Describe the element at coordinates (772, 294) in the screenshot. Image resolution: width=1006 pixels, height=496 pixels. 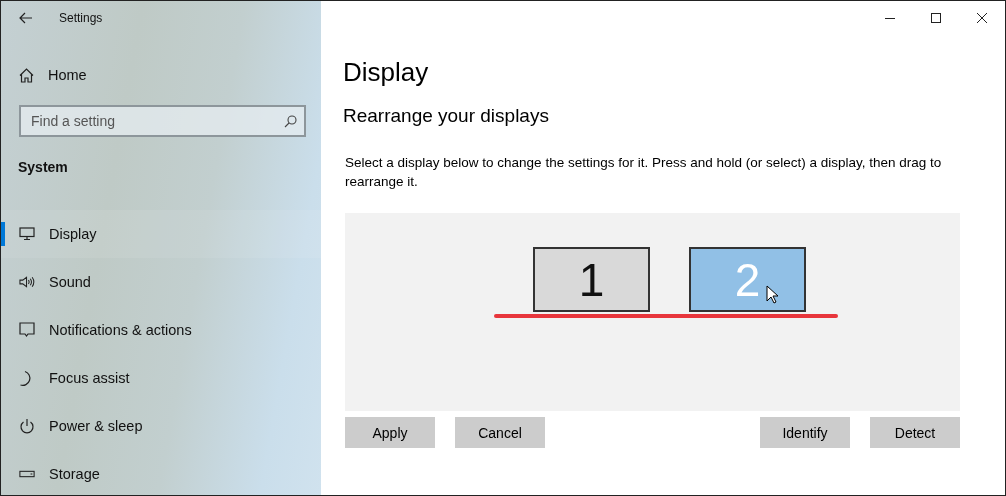
I see `cursor-icon` at that location.